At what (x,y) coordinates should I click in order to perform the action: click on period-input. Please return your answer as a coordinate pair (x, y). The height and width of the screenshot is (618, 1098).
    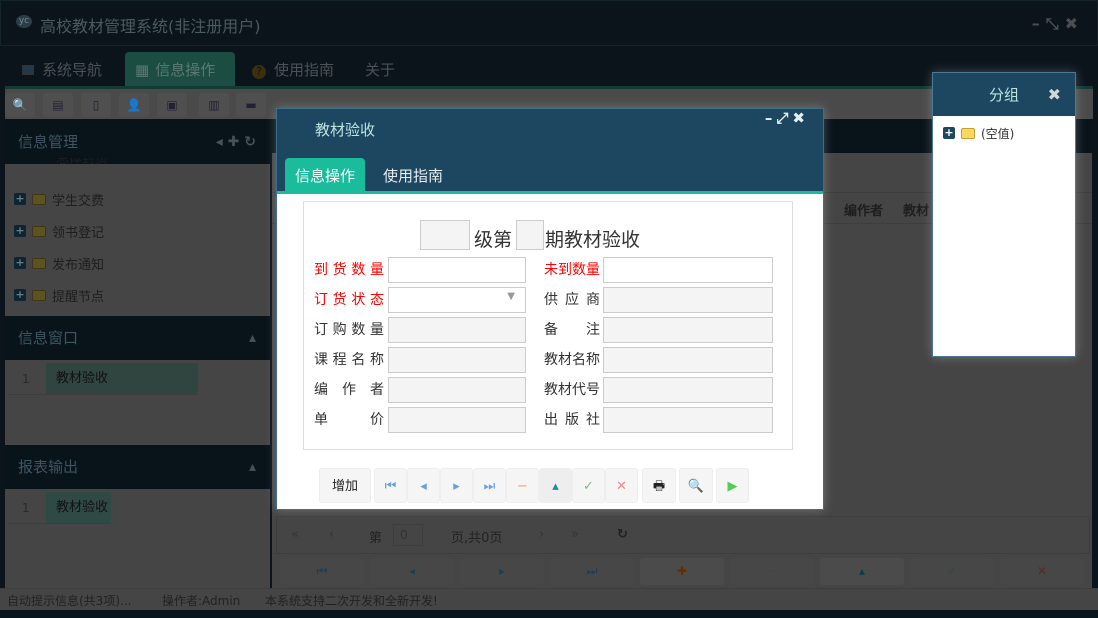
    Looking at the image, I should click on (530, 235).